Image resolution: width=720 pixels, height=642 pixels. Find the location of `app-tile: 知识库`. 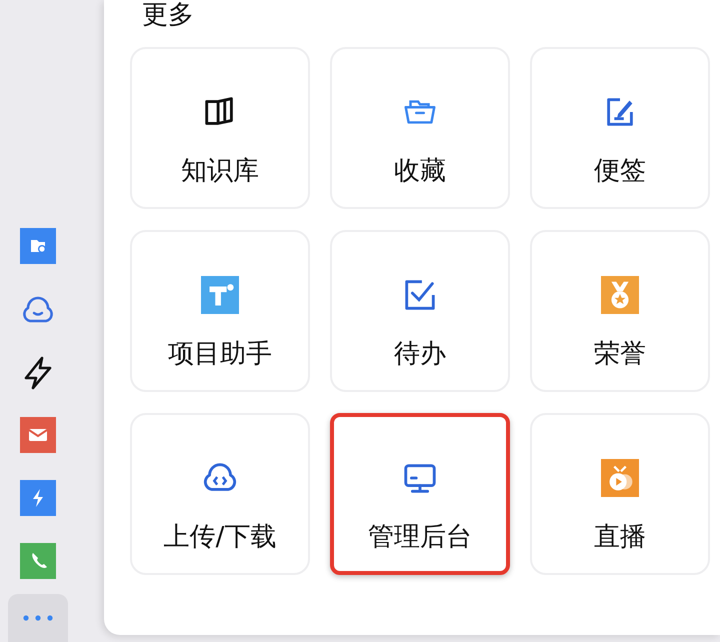

app-tile: 知识库 is located at coordinates (220, 128).